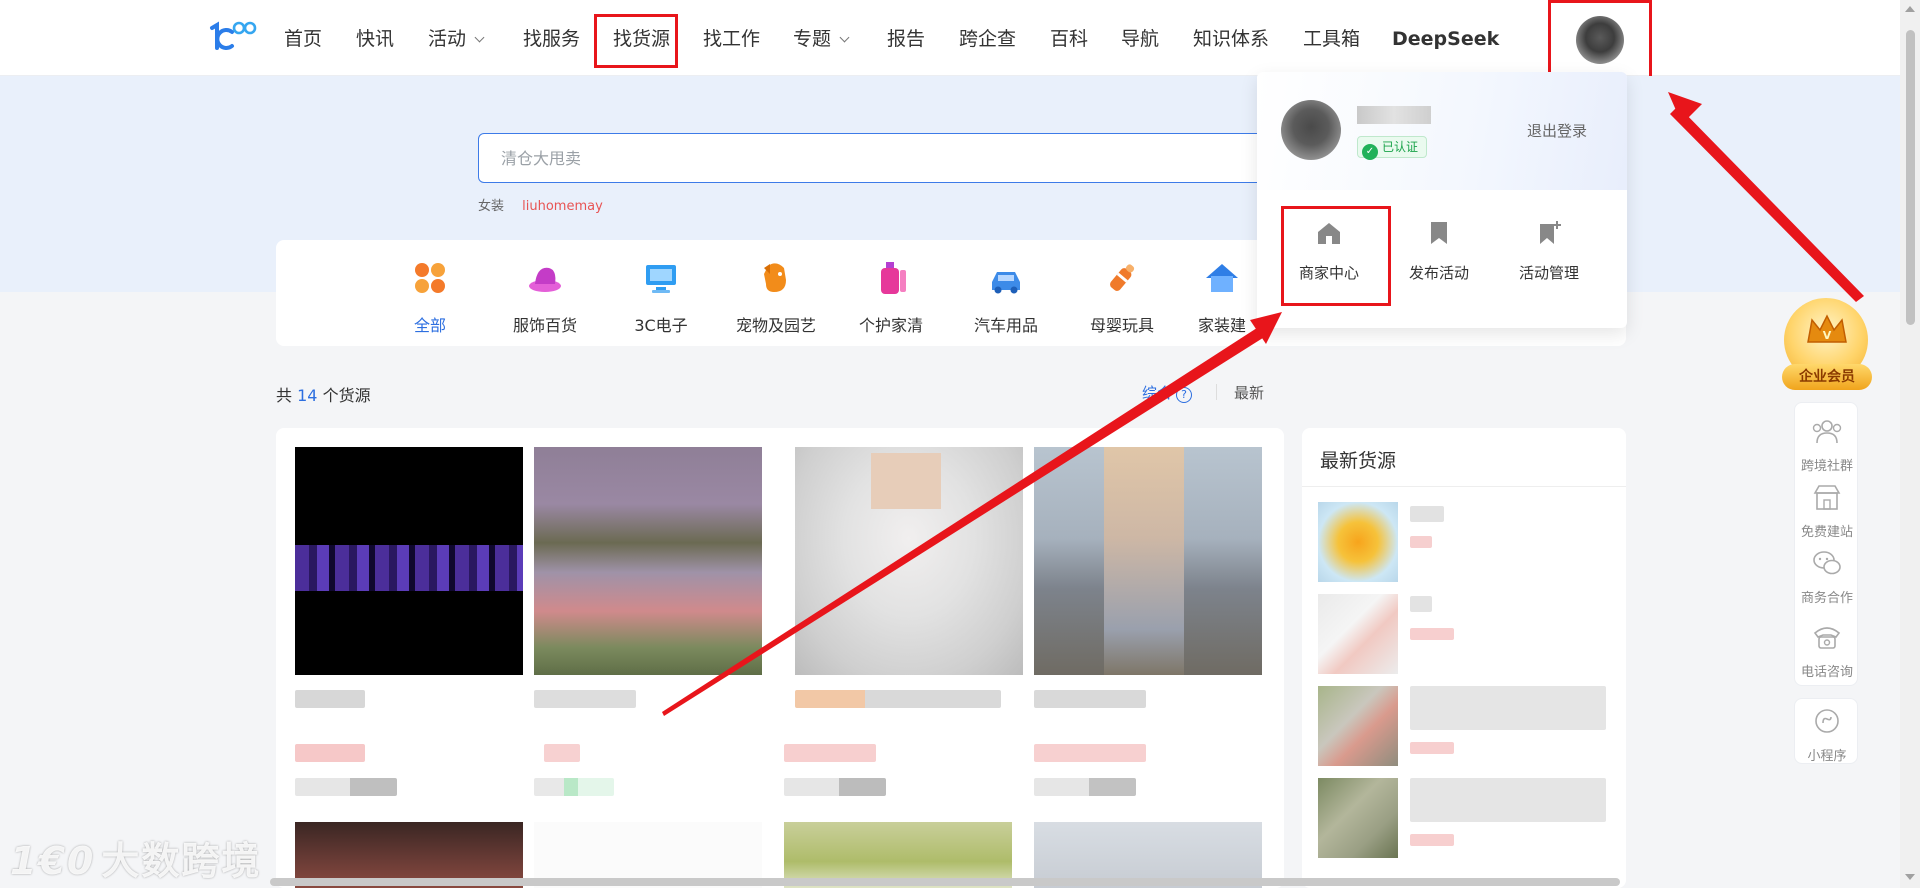 This screenshot has height=888, width=1920. Describe the element at coordinates (1557, 130) in the screenshot. I see `logout-link: 退出登录` at that location.